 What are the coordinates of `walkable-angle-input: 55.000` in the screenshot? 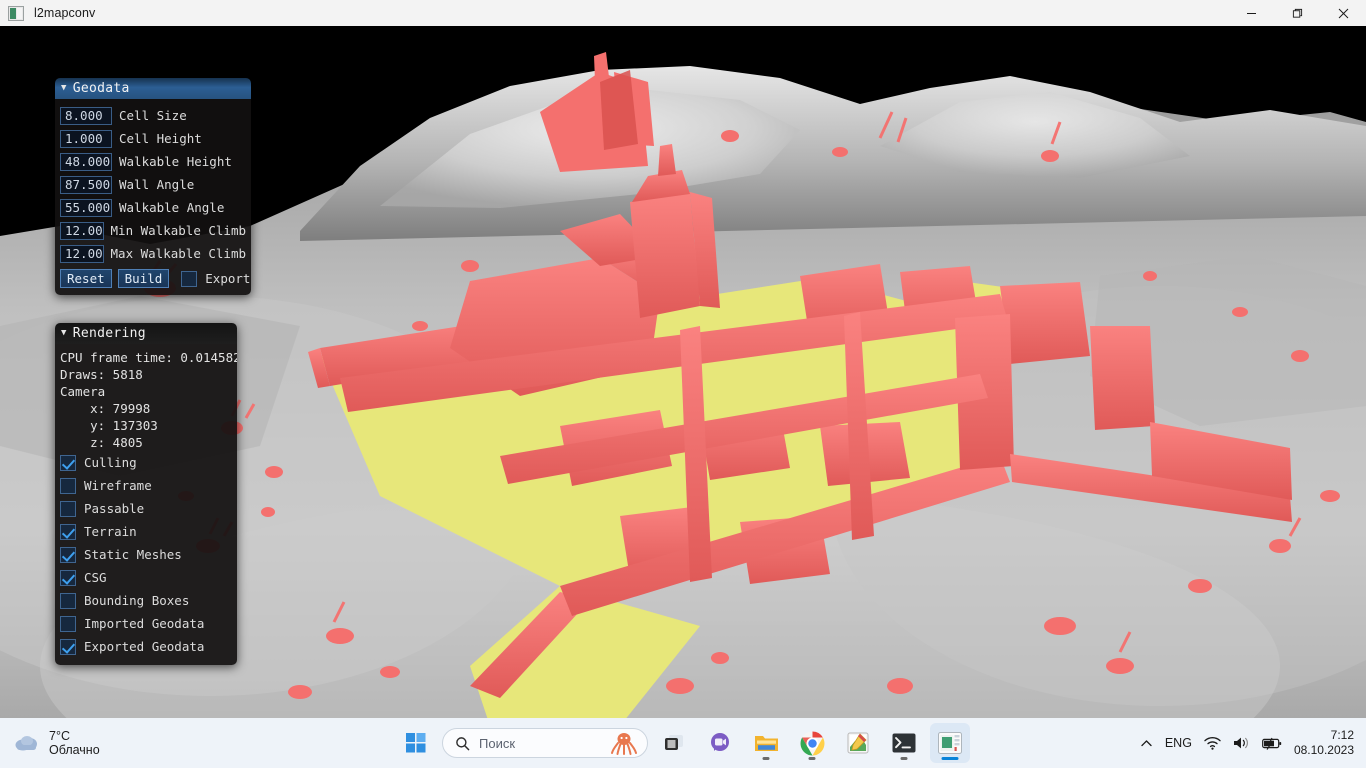 It's located at (86, 207).